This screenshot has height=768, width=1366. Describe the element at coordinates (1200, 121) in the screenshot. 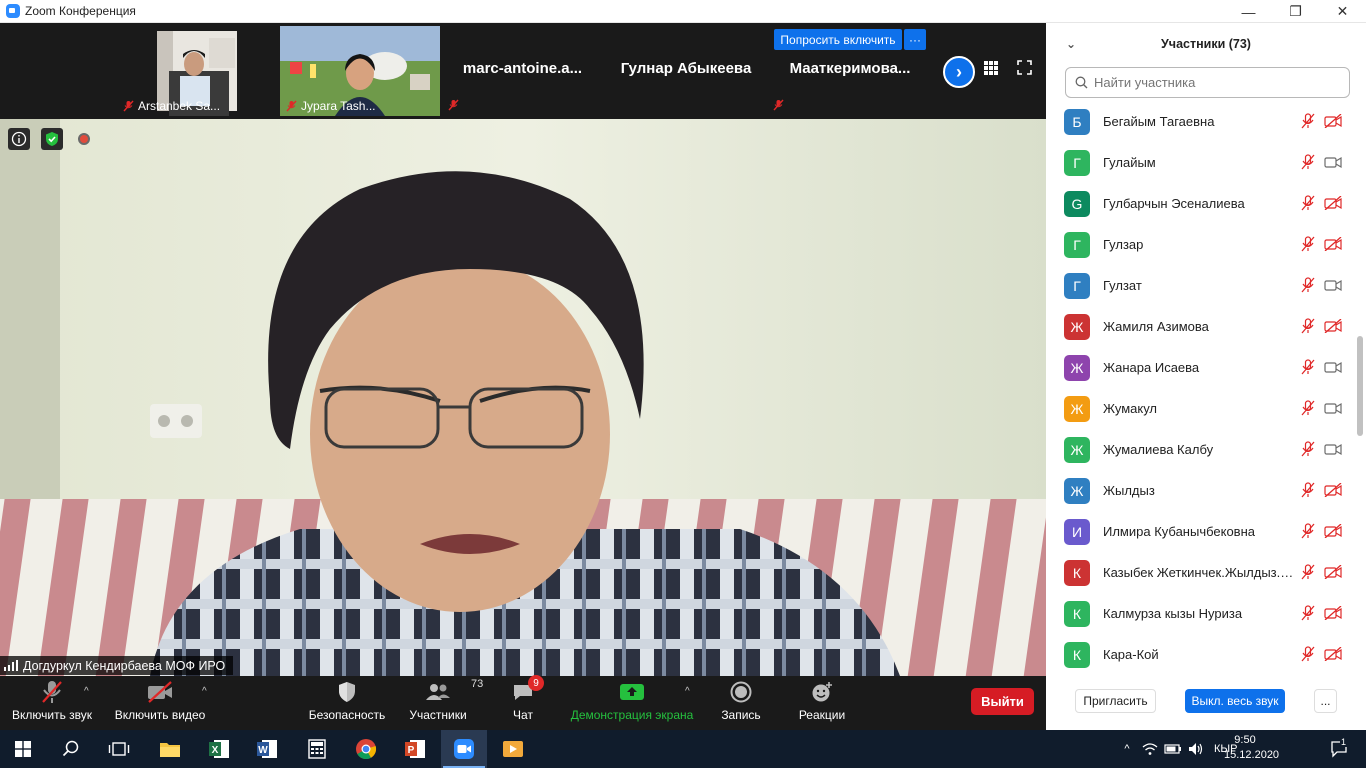

I see `participant-row: Б Бегайым Тагаевна` at that location.